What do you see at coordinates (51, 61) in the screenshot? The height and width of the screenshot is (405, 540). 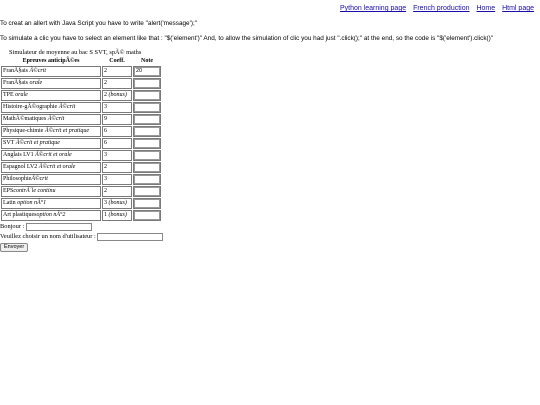 I see `header-subject: Epreuves anticipÃ©es` at bounding box center [51, 61].